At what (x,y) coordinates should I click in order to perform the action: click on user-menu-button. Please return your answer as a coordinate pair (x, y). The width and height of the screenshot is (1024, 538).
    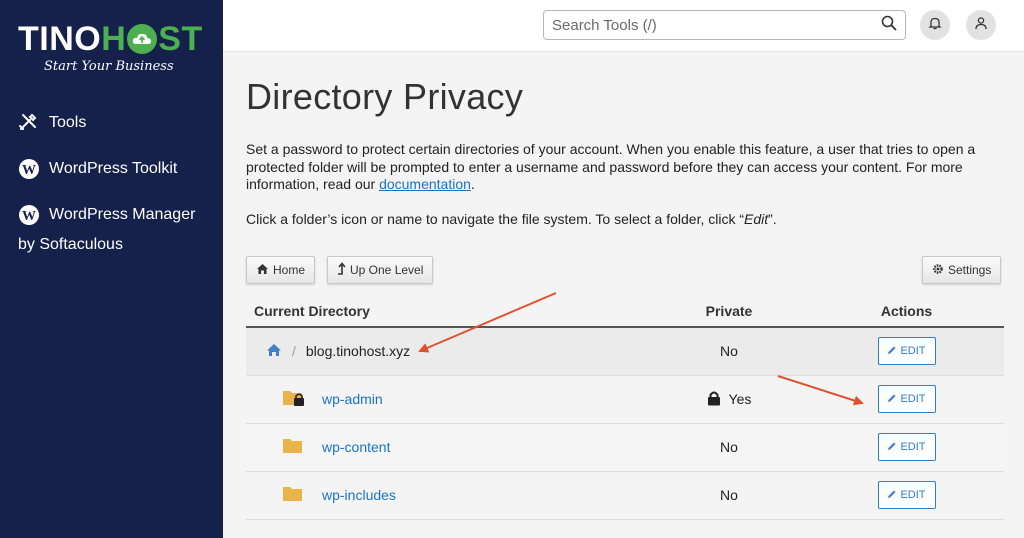
    Looking at the image, I should click on (981, 25).